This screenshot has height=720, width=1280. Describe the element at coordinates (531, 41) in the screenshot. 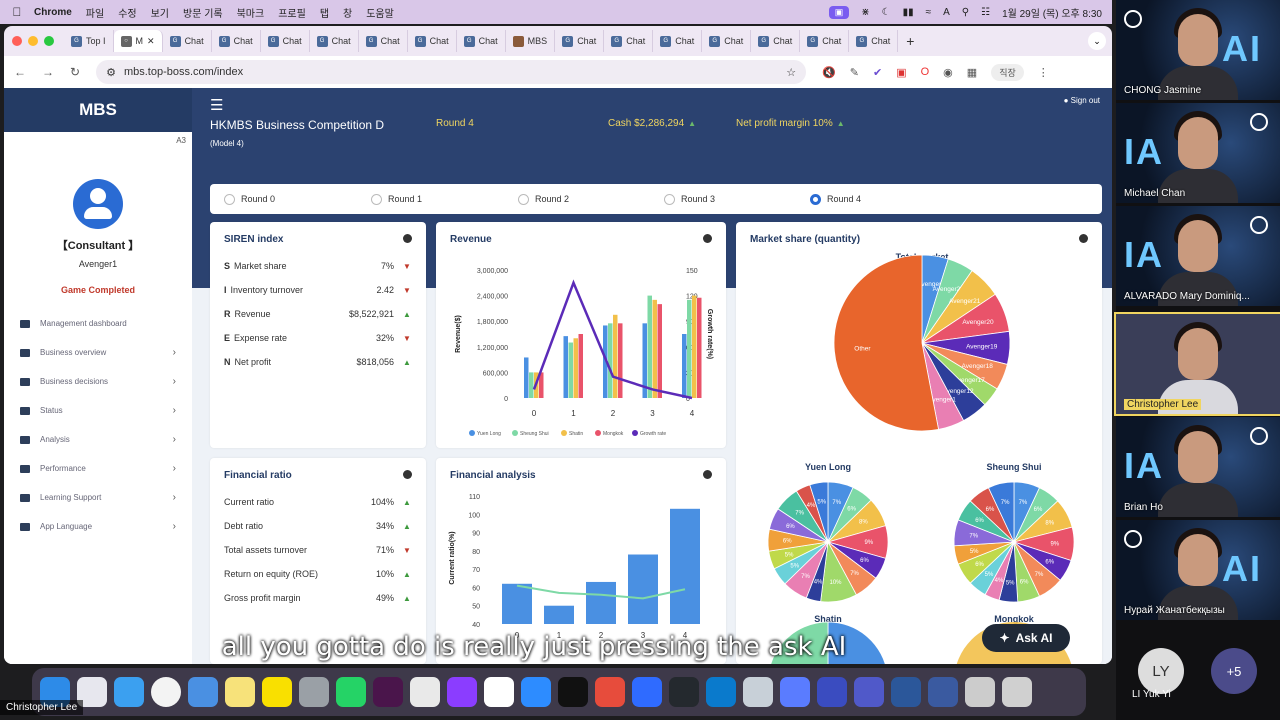

I see `tab-mbs: MBS` at that location.